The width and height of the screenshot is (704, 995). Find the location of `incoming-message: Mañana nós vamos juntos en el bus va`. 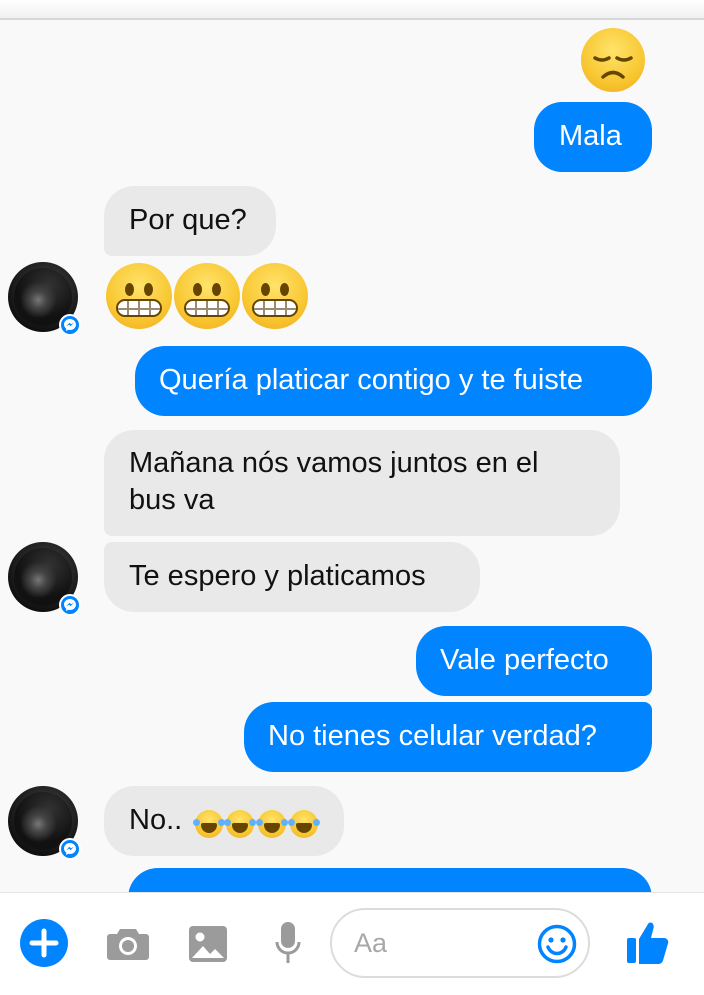

incoming-message: Mañana nós vamos juntos en el bus va is located at coordinates (362, 483).